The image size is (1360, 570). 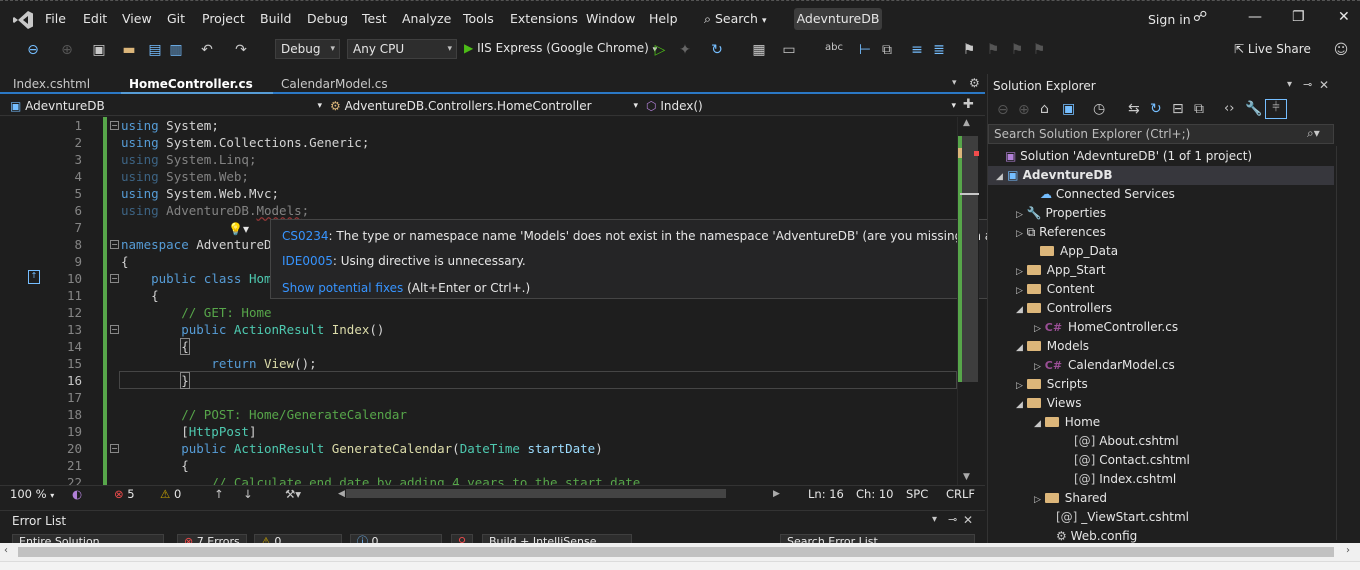 What do you see at coordinates (1169, 19) in the screenshot?
I see `sign-in-link: Sign in` at bounding box center [1169, 19].